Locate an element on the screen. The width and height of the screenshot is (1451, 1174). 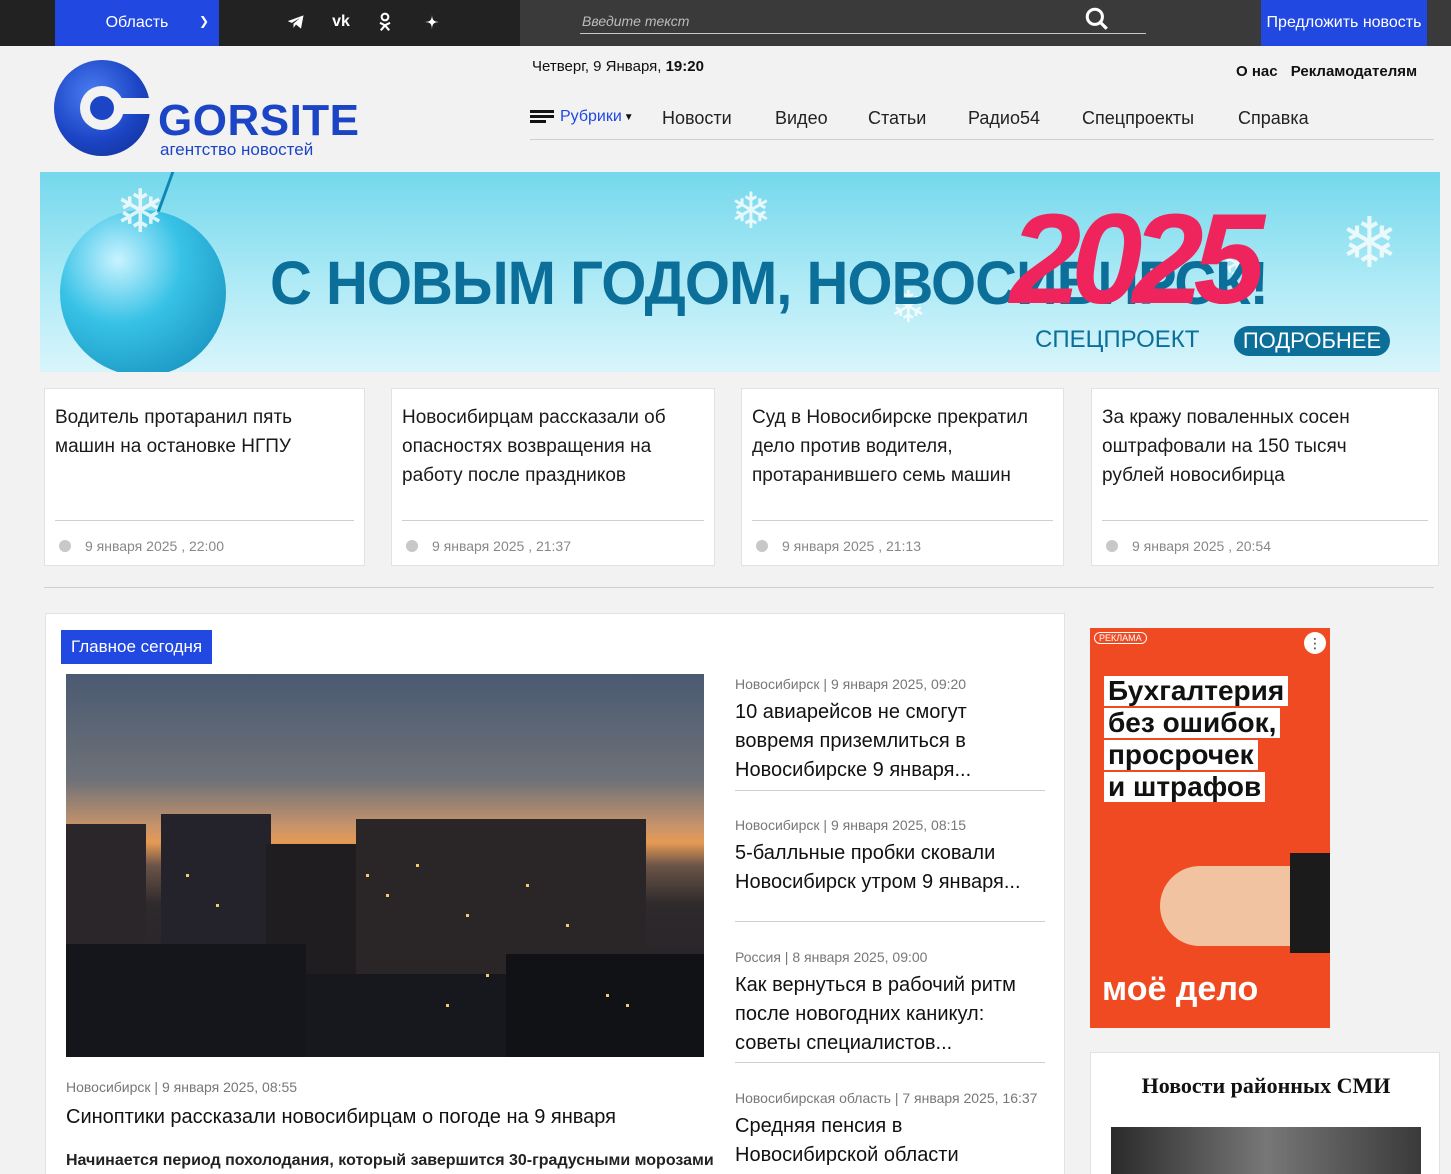
district-news-panel: Новости районных СМИ is located at coordinates (1265, 1113).